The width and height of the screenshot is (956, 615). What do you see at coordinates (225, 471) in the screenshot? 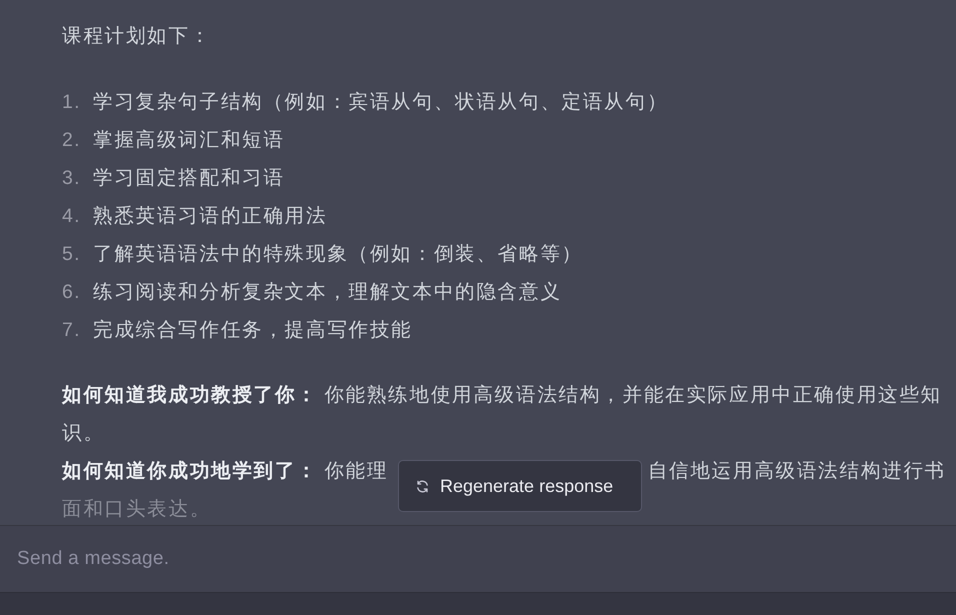
I see `message-text: 如何知道你成功地学到了： 你能理` at bounding box center [225, 471].